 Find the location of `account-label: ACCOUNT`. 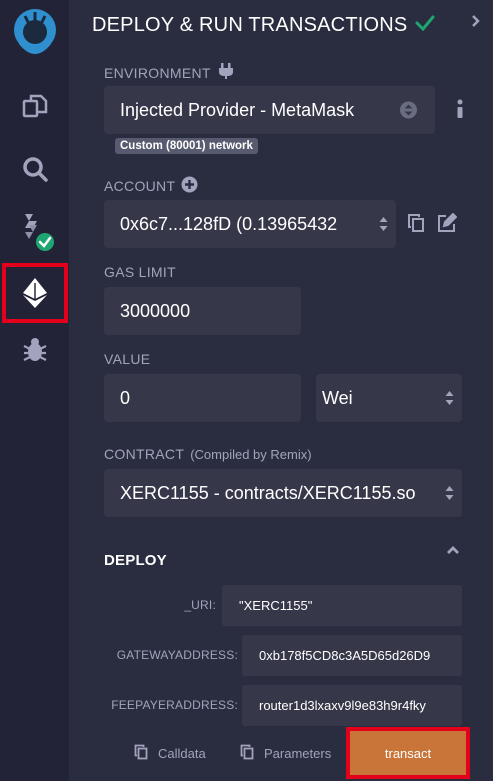

account-label: ACCOUNT is located at coordinates (151, 186).